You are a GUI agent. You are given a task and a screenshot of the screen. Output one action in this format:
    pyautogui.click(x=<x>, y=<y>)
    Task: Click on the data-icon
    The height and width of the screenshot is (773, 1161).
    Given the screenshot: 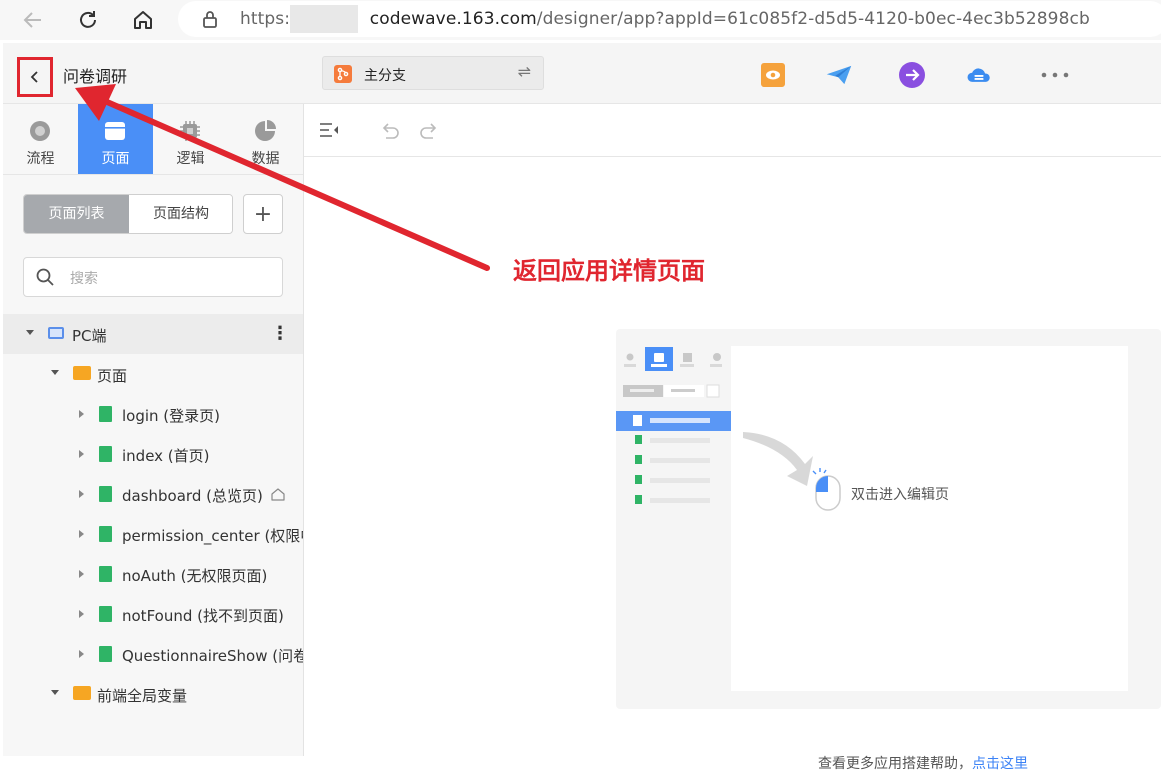 What is the action you would take?
    pyautogui.click(x=265, y=130)
    